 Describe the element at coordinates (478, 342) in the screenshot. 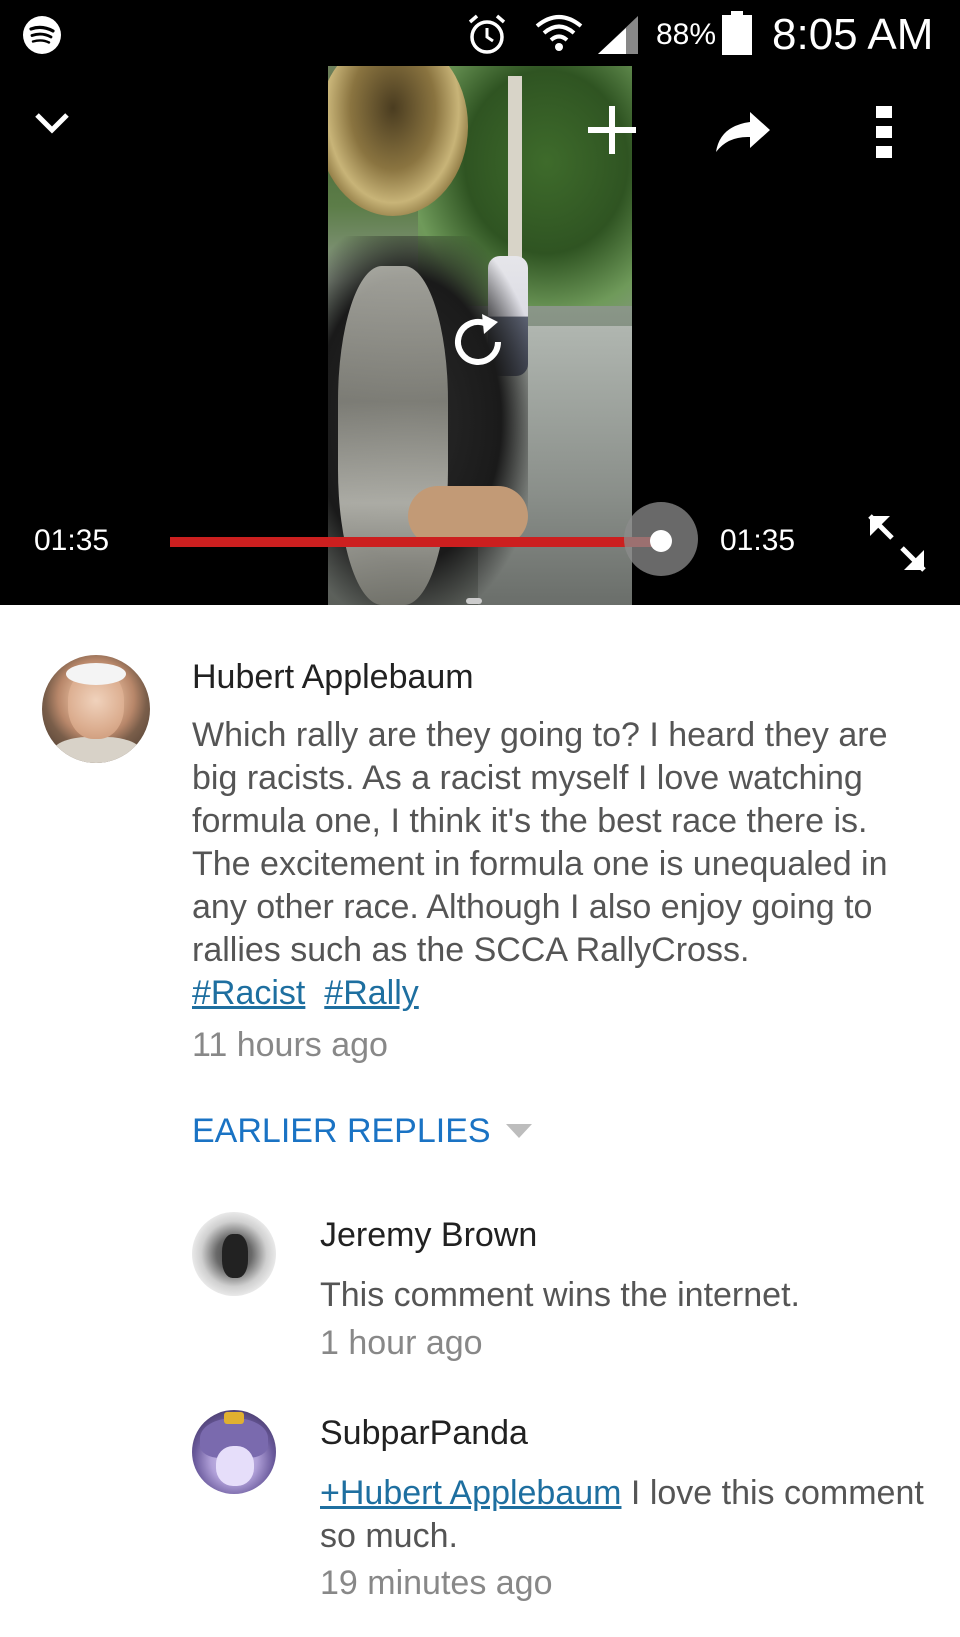

I see `replay-icon` at that location.